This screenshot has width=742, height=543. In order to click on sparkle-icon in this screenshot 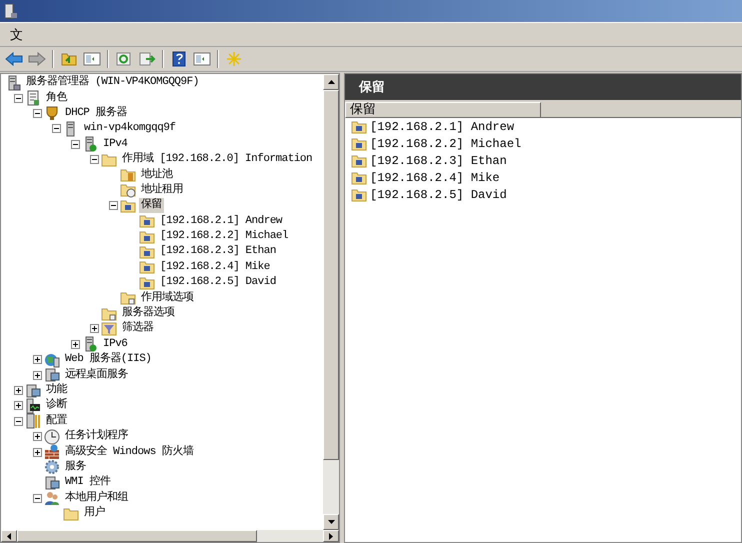, I will do `click(234, 59)`.